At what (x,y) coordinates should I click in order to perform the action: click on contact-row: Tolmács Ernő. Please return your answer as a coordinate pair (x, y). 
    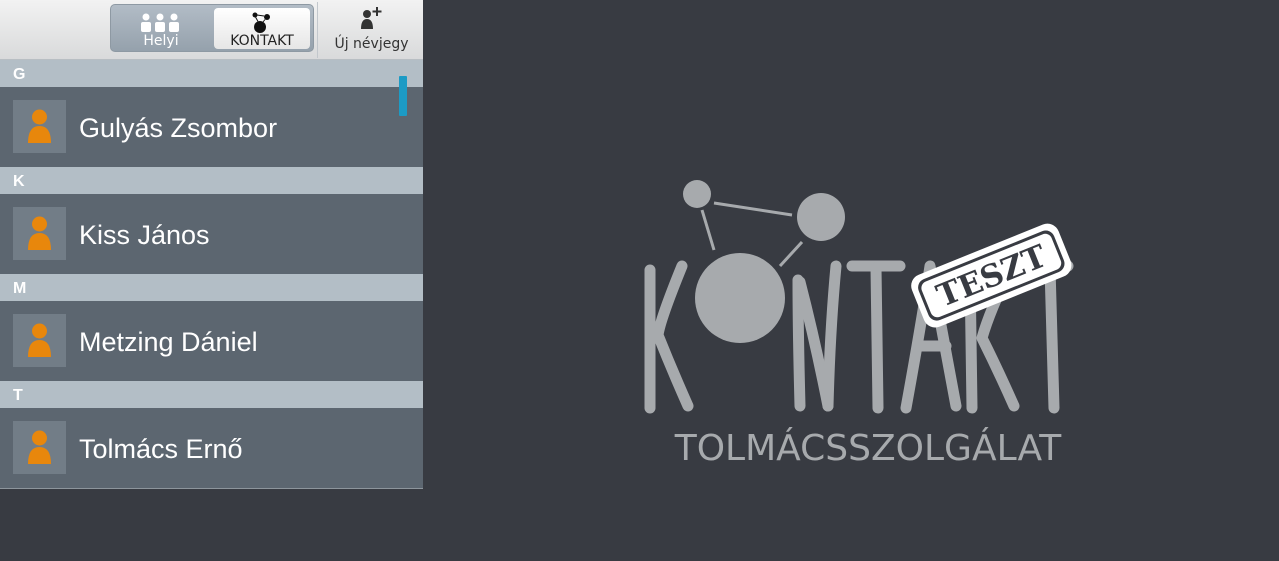
    Looking at the image, I should click on (211, 448).